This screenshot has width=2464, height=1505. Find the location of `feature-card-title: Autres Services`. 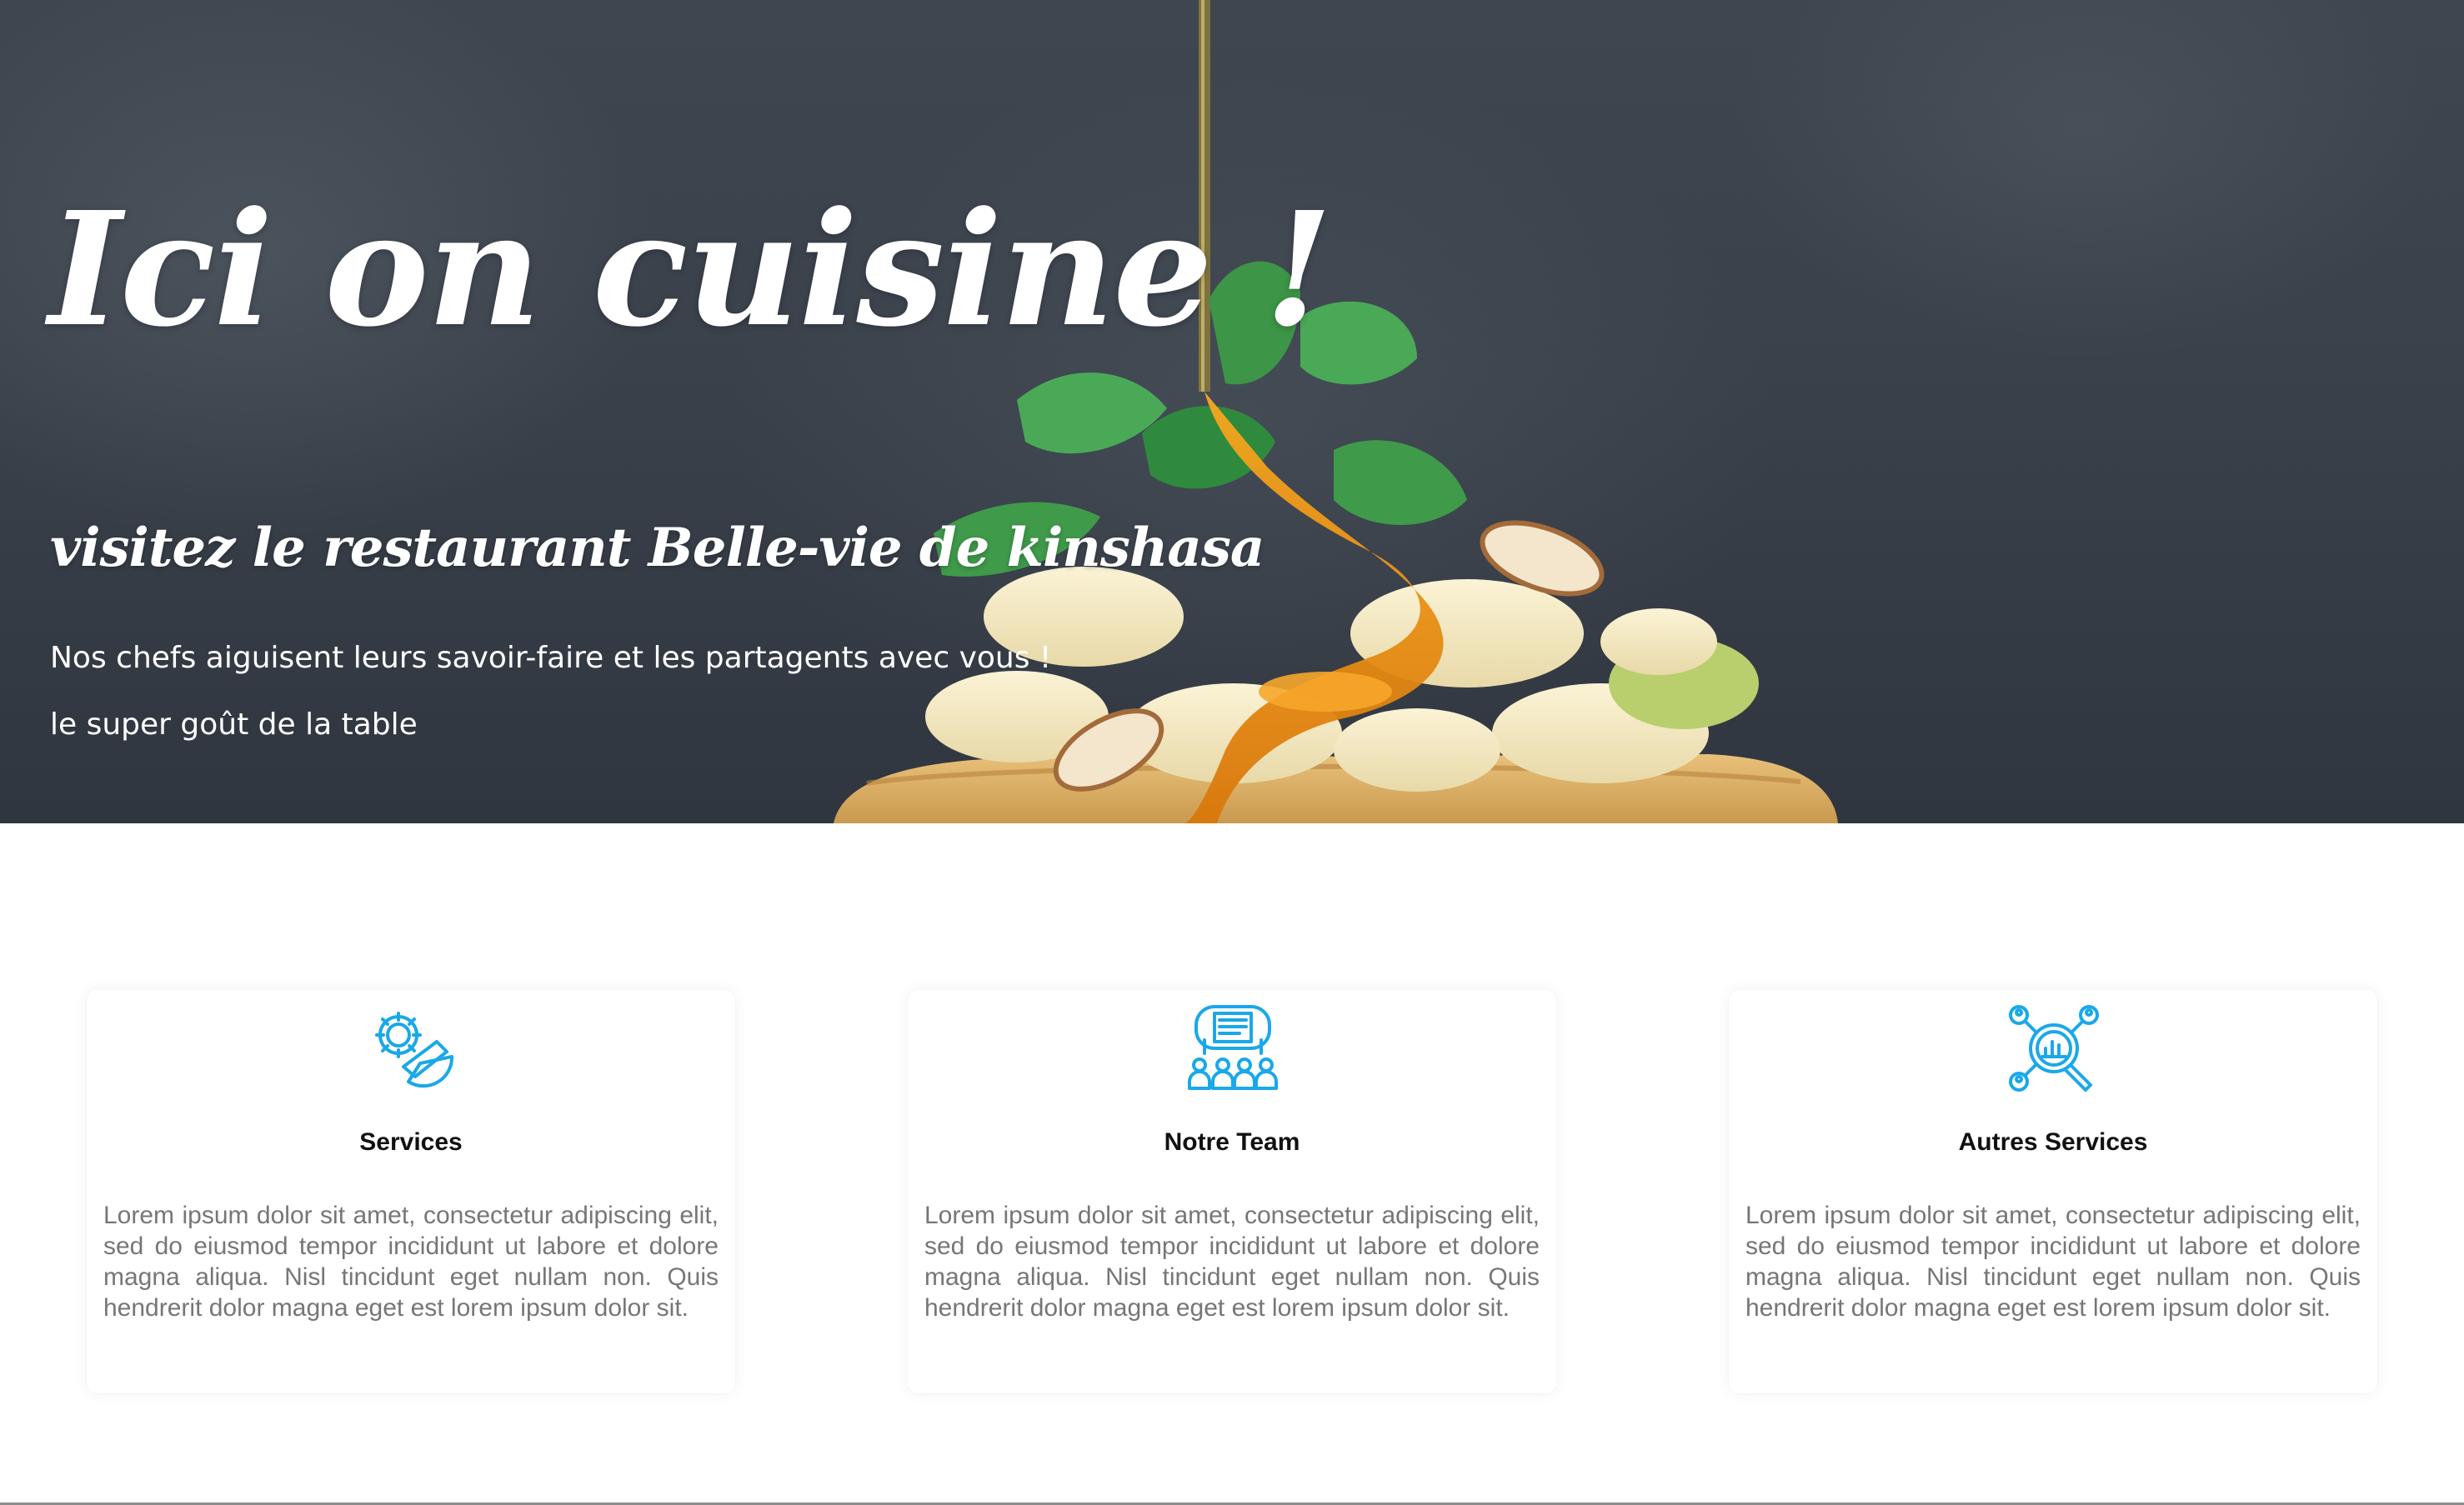

feature-card-title: Autres Services is located at coordinates (2053, 1142).